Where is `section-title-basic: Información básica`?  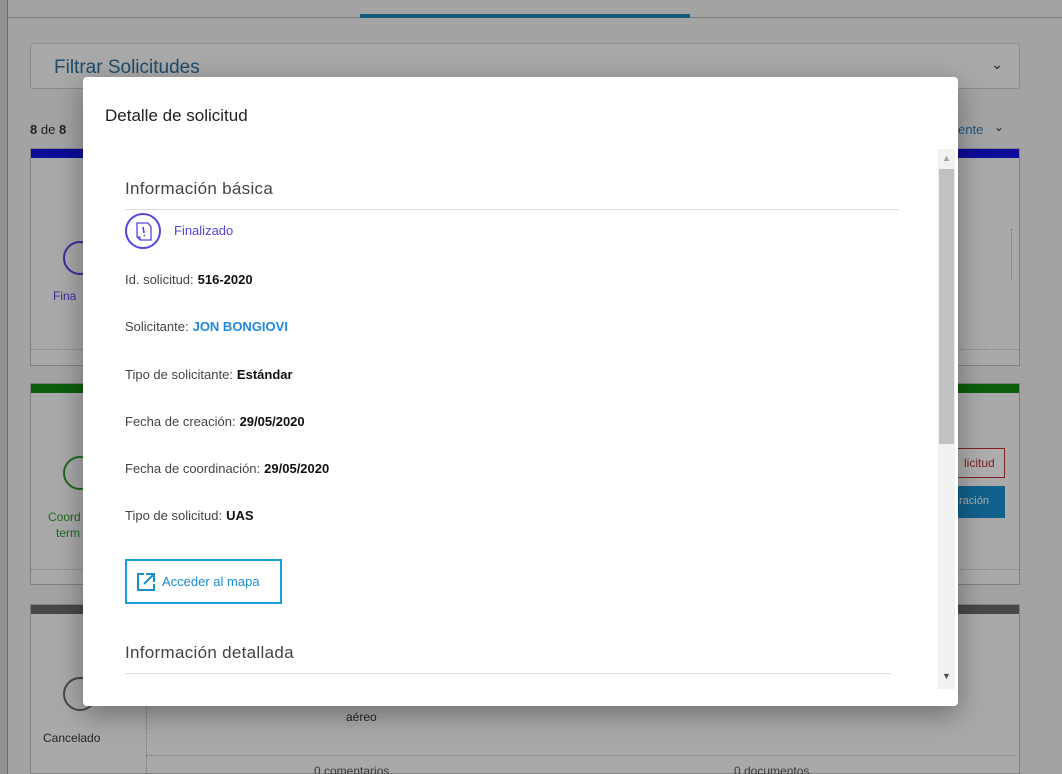 section-title-basic: Información básica is located at coordinates (199, 188).